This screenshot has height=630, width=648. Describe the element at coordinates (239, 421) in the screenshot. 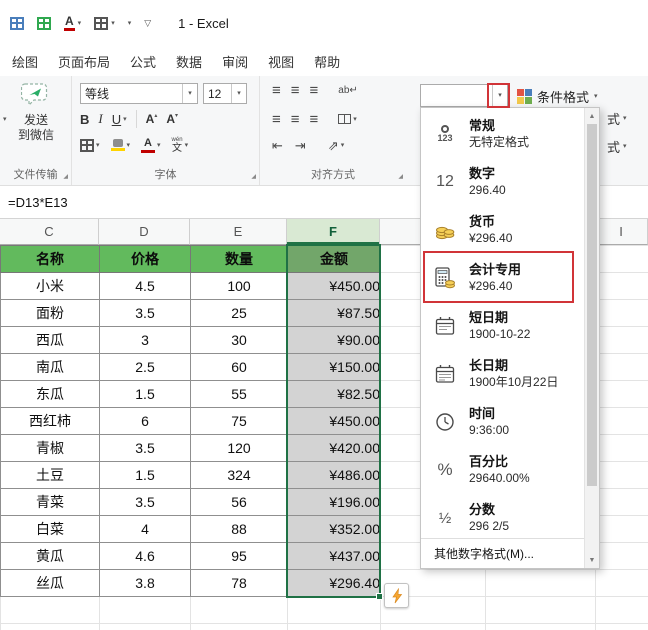

I see `cell: 75` at that location.